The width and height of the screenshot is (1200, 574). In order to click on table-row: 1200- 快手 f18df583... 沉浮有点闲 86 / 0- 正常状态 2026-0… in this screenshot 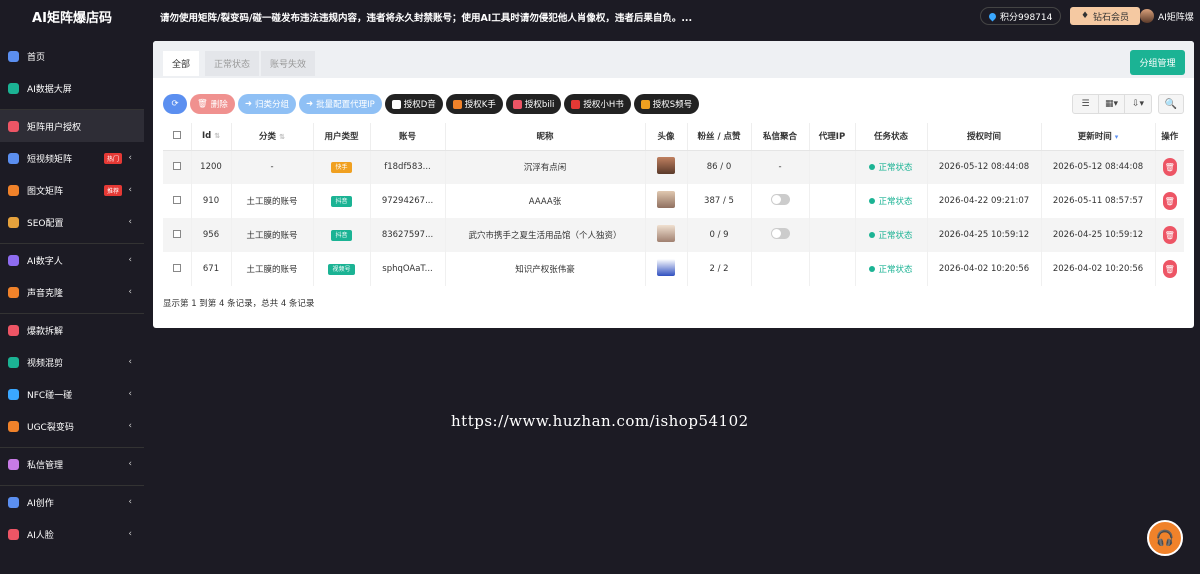, I will do `click(673, 167)`.